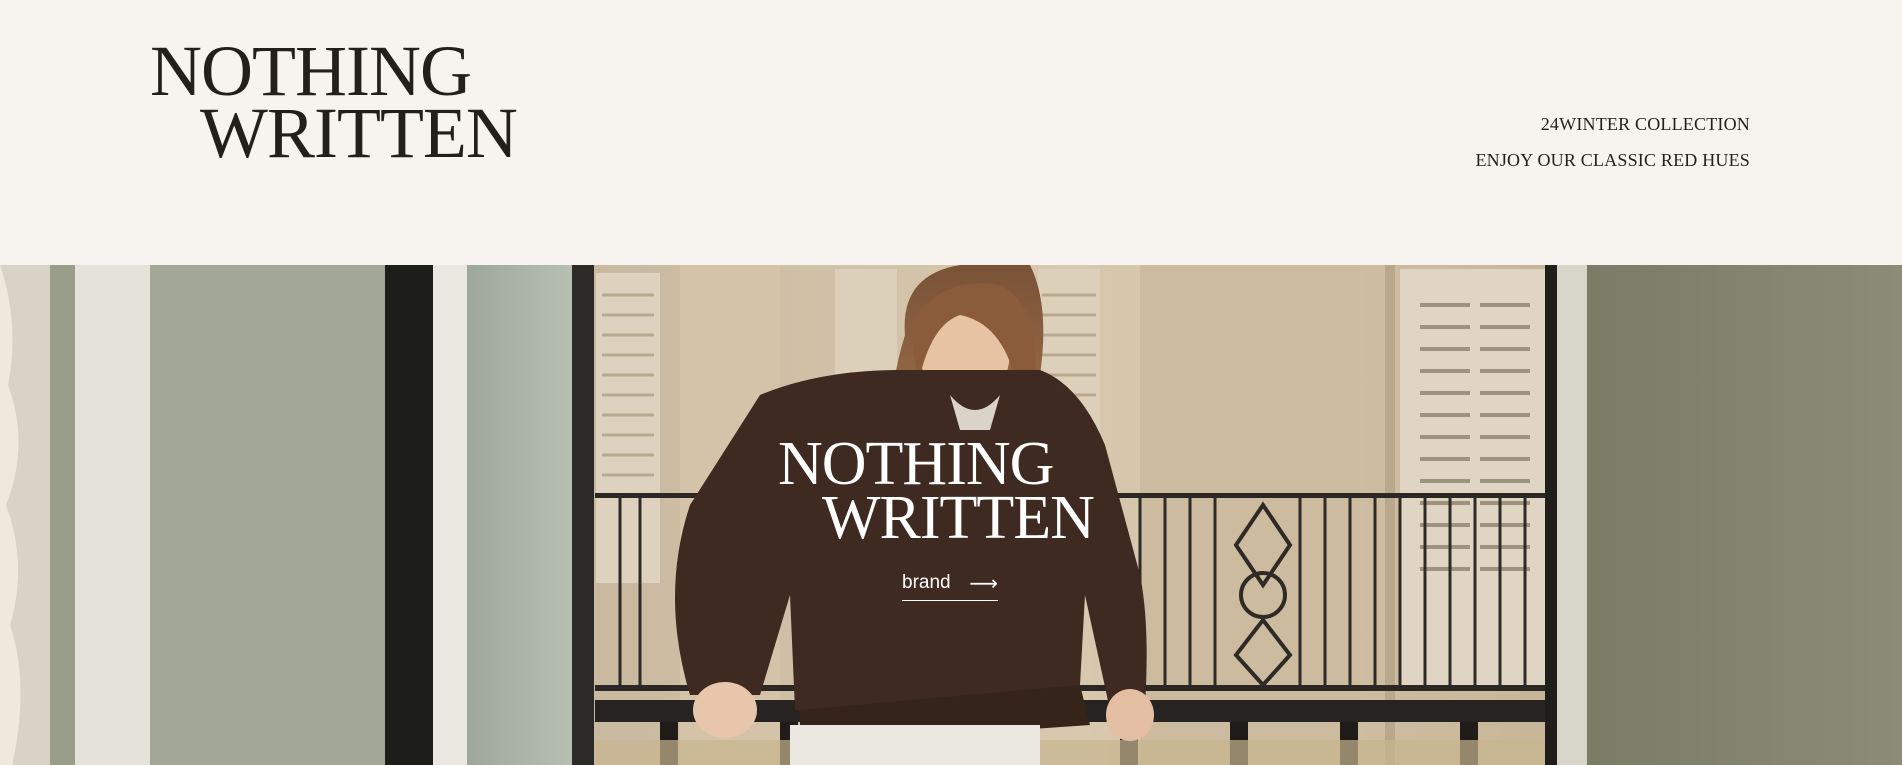 The height and width of the screenshot is (765, 1902). I want to click on collection-text: 24WINTER COLLECTION, so click(1645, 124).